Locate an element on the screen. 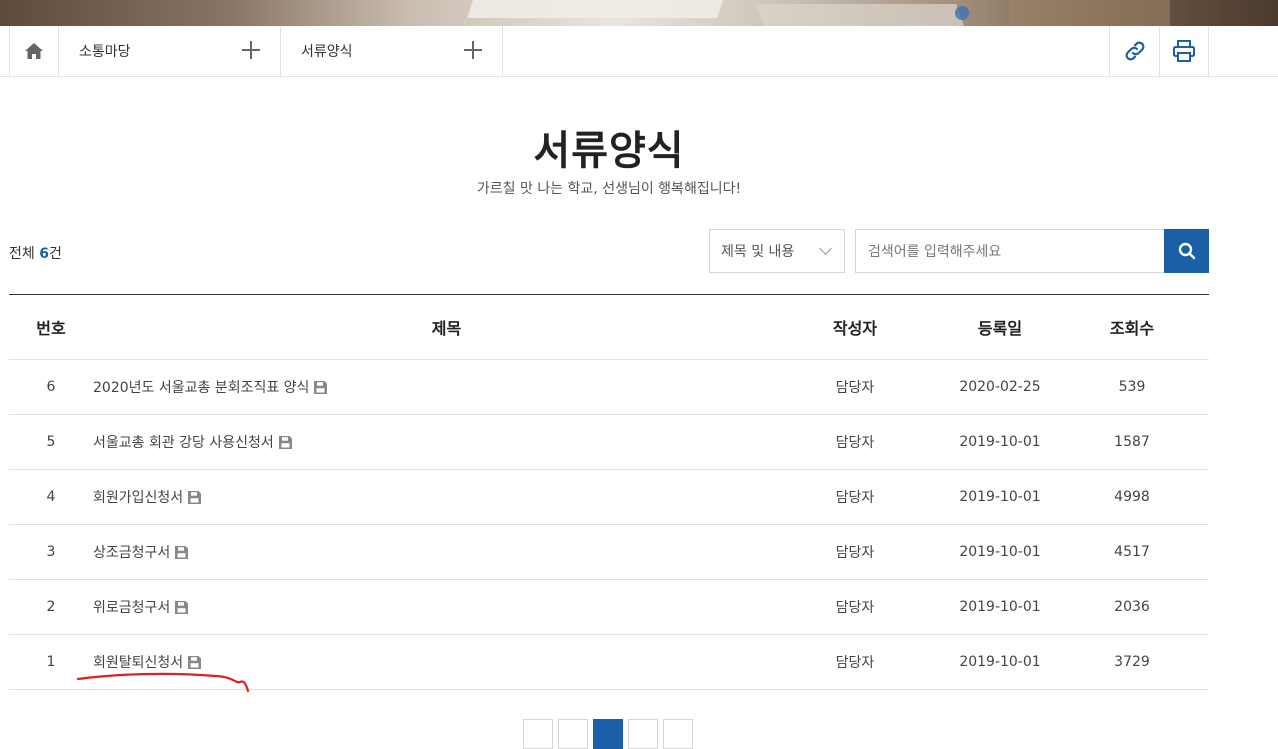 The height and width of the screenshot is (749, 1278). page-title: 서류양식 is located at coordinates (609, 151).